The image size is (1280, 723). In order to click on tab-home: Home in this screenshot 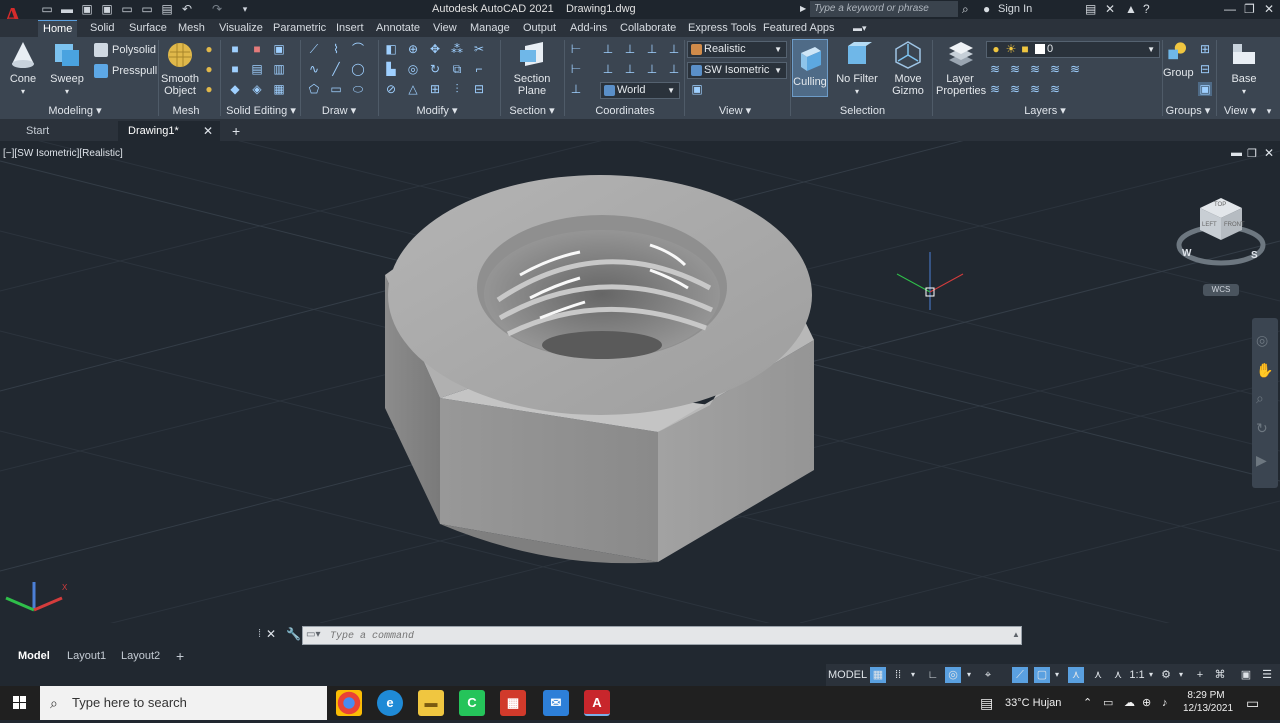, I will do `click(58, 28)`.